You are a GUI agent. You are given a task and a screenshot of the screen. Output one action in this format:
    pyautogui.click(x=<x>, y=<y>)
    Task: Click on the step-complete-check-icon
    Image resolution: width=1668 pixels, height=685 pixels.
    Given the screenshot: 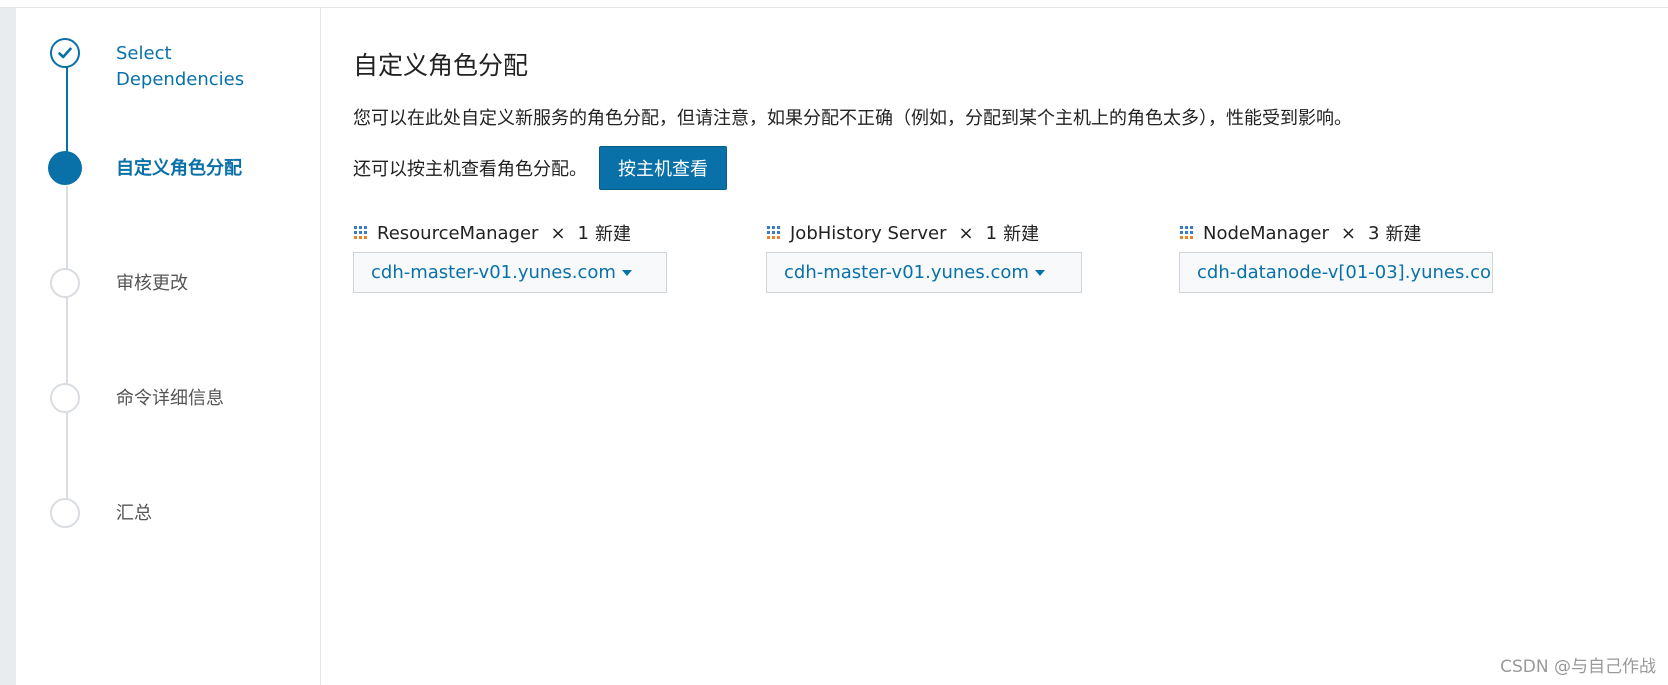 What is the action you would take?
    pyautogui.click(x=65, y=53)
    